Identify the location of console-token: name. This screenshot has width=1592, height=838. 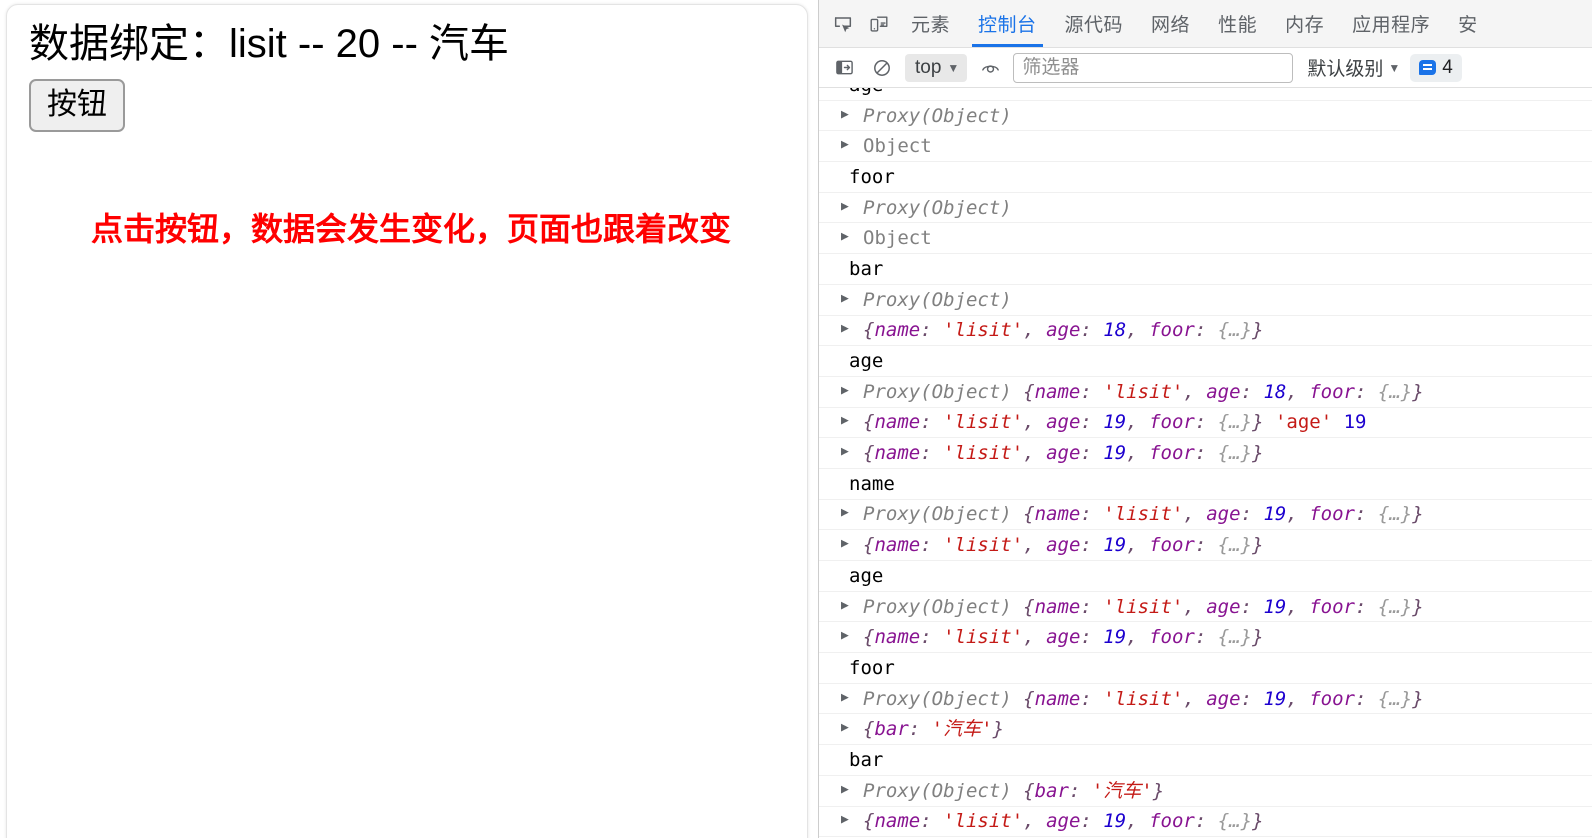
(897, 545).